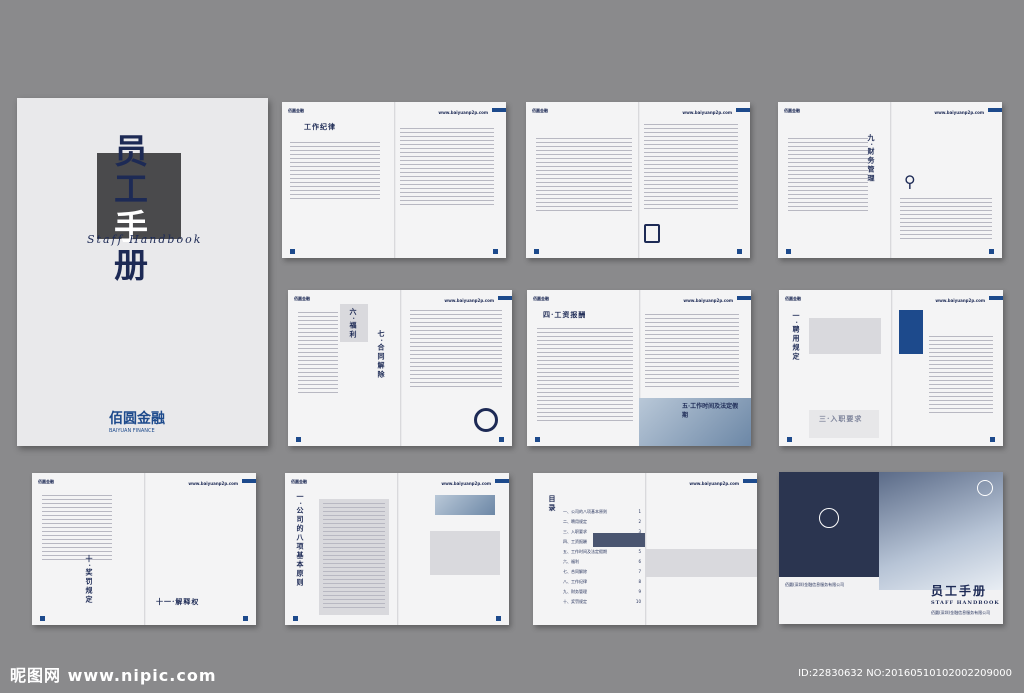 The image size is (1024, 693). Describe the element at coordinates (815, 584) in the screenshot. I see `back-cover-company-left: 佰圆(深圳)金融信息服务有限公司` at that location.